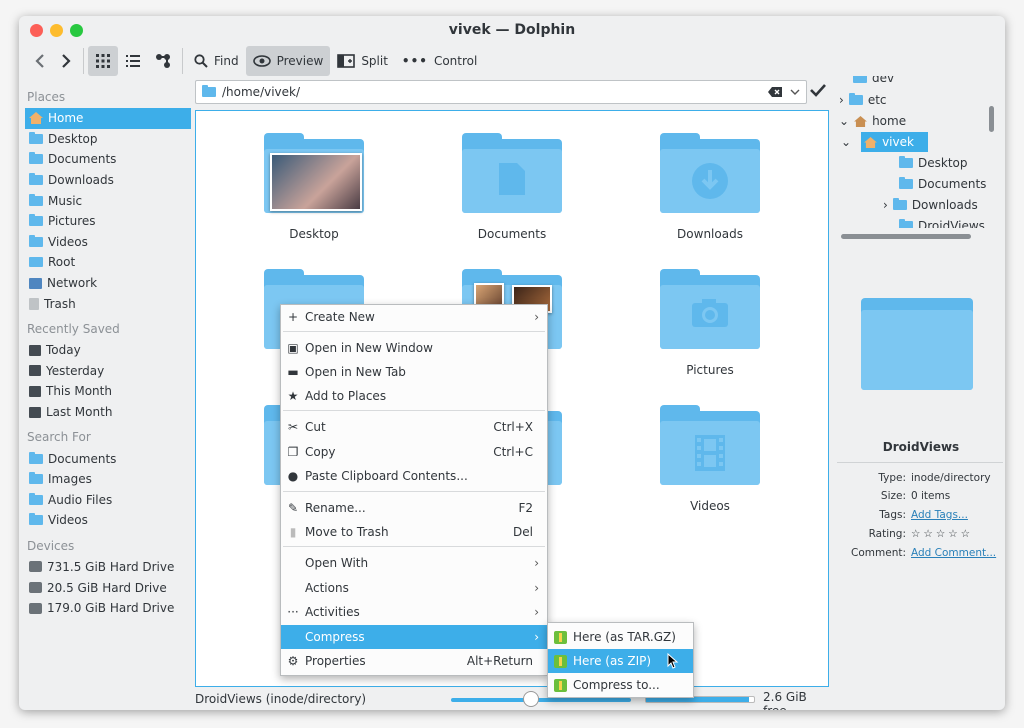  I want to click on gear-icon: ⚙, so click(293, 661).